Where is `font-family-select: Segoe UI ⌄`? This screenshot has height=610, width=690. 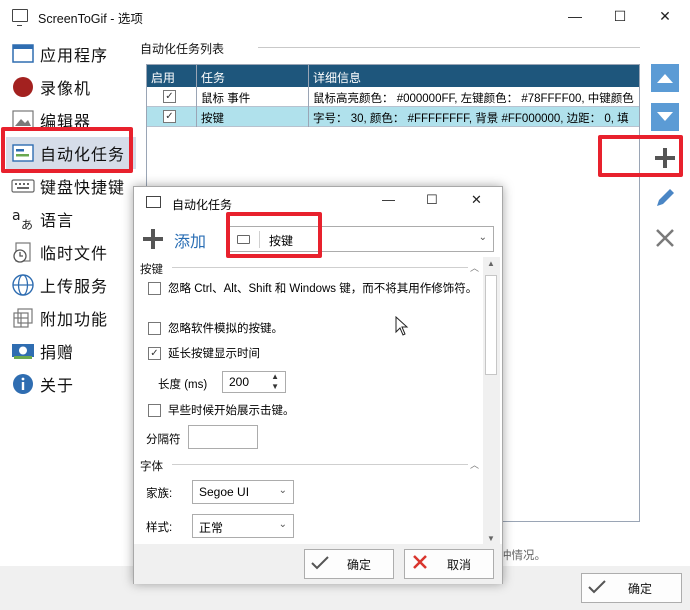 font-family-select: Segoe UI ⌄ is located at coordinates (243, 492).